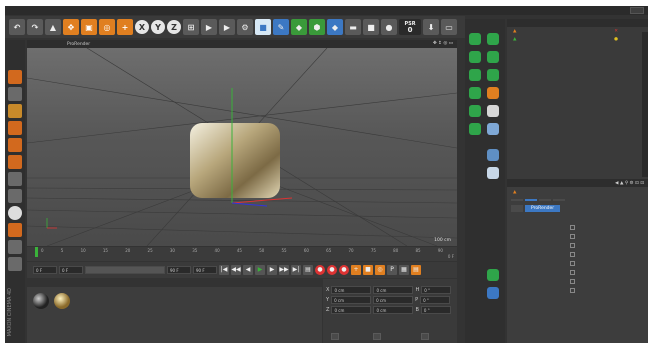 This screenshot has height=349, width=654. I want to click on render-icon, so click(493, 293).